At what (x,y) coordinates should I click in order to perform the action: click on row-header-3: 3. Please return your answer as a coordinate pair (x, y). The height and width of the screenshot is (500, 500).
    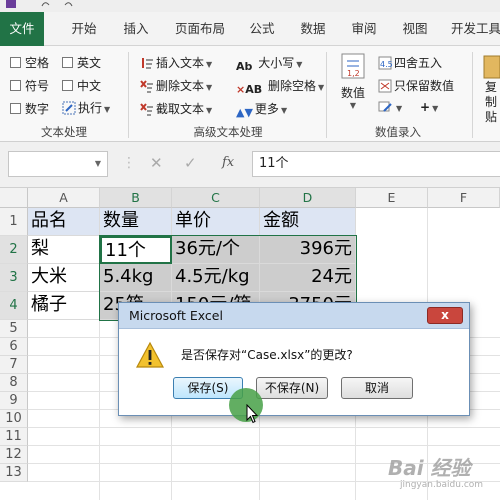
    Looking at the image, I should click on (14, 278).